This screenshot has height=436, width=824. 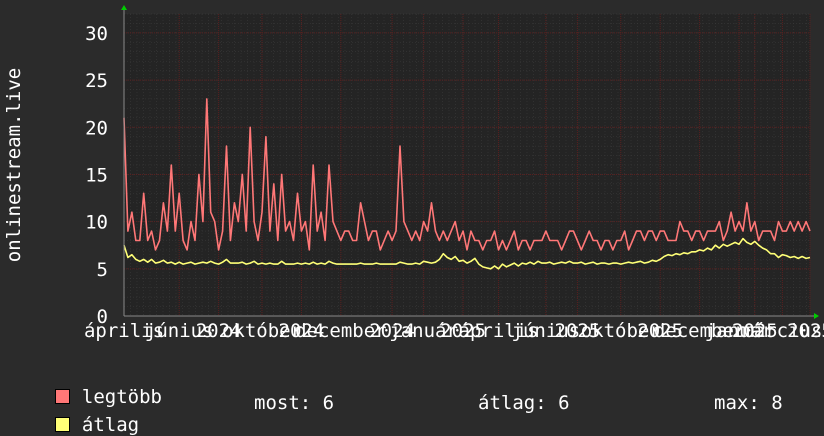 I want to click on y-tick-label: 15, so click(x=96, y=175).